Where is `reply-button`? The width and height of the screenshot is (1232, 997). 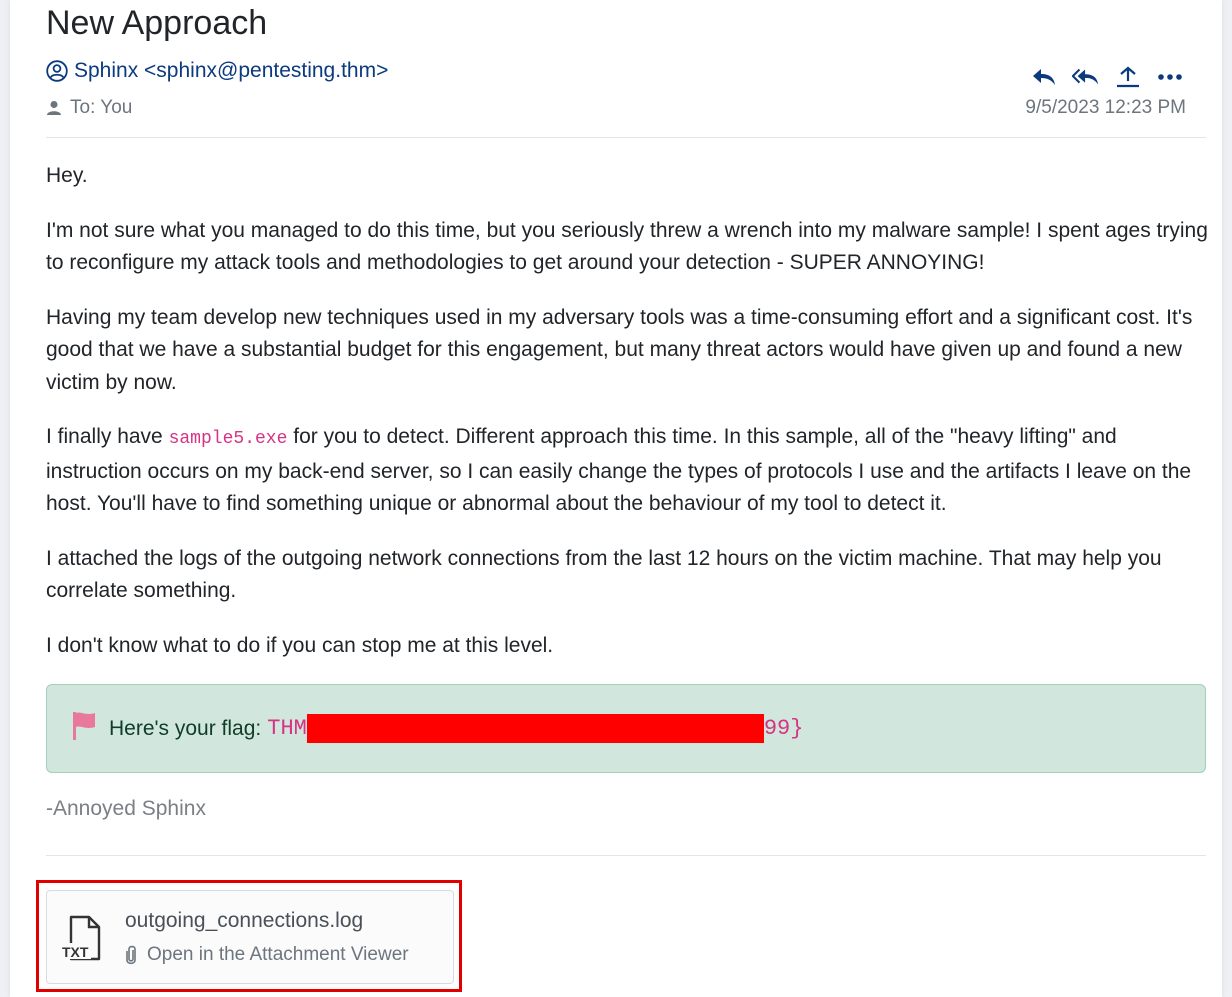
reply-button is located at coordinates (1044, 77).